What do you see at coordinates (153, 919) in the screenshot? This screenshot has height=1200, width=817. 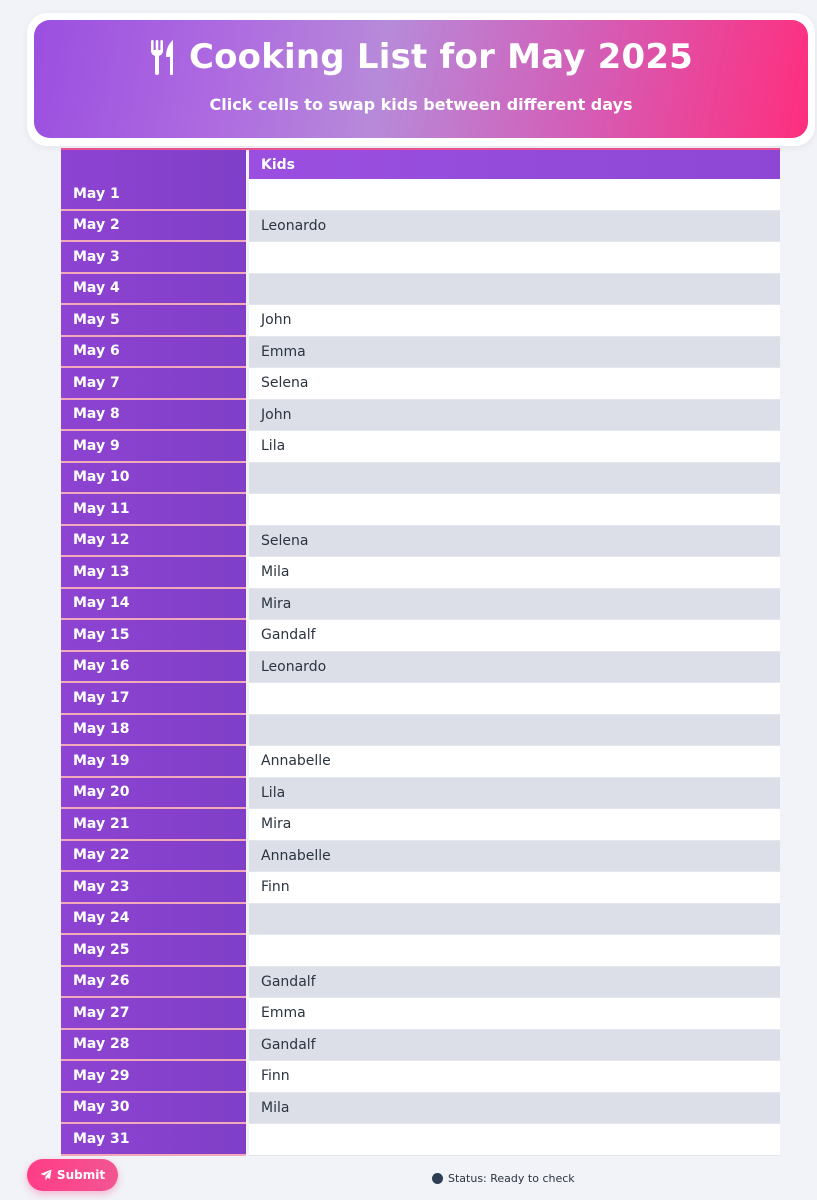 I see `date-cell: May 24` at bounding box center [153, 919].